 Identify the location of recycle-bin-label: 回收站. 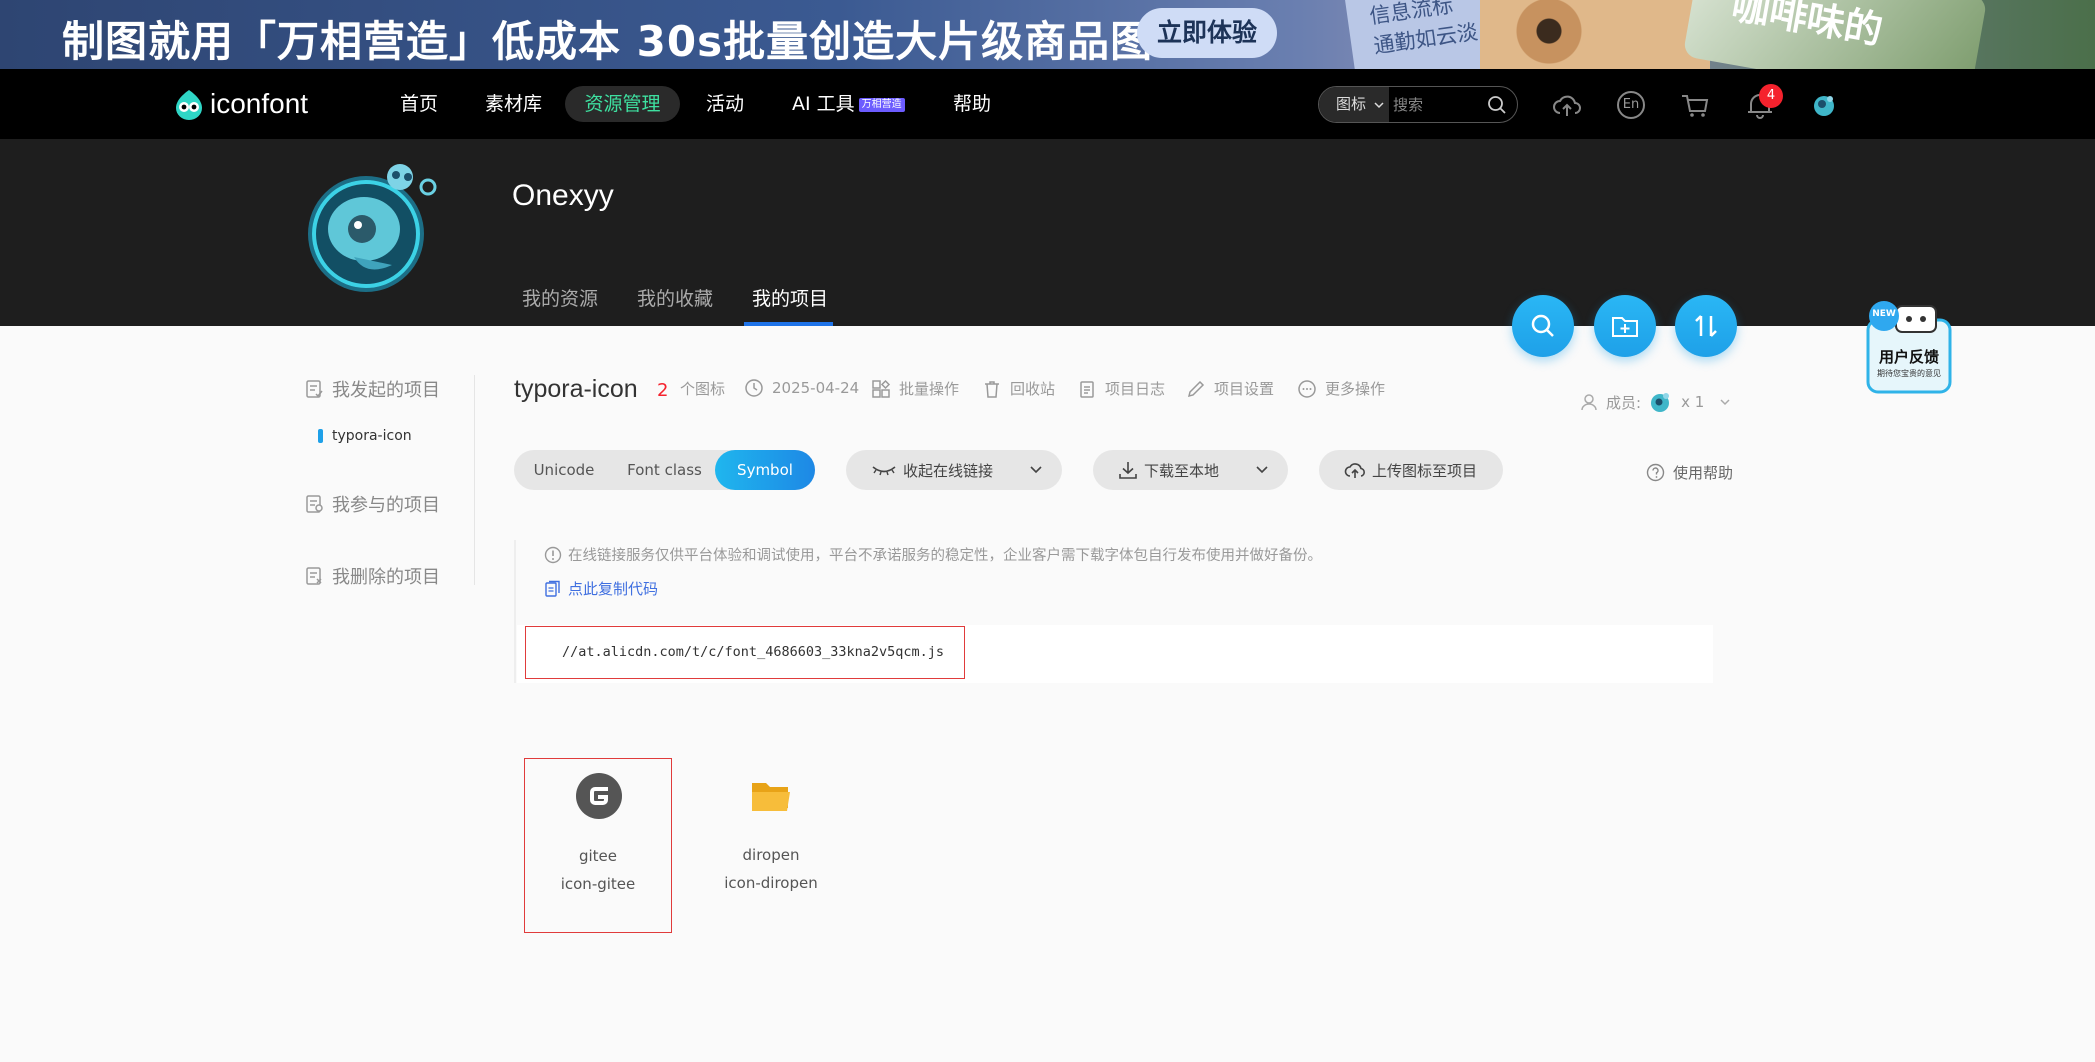
(1033, 389).